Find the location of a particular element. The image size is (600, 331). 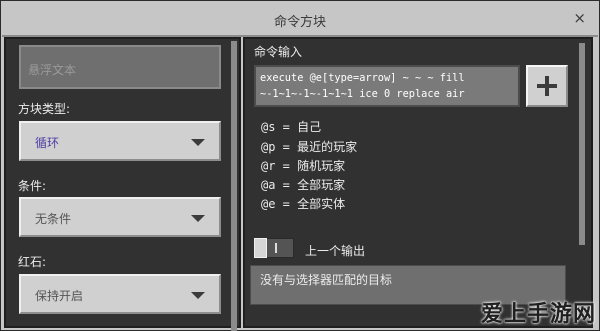

previous-output-text: 没有与选择器匹配的目标 is located at coordinates (326, 280).